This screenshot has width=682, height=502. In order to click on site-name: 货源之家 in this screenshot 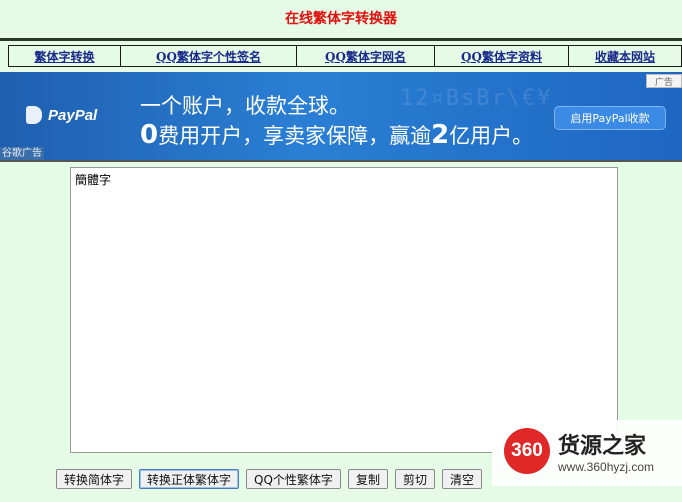, I will do `click(602, 446)`.